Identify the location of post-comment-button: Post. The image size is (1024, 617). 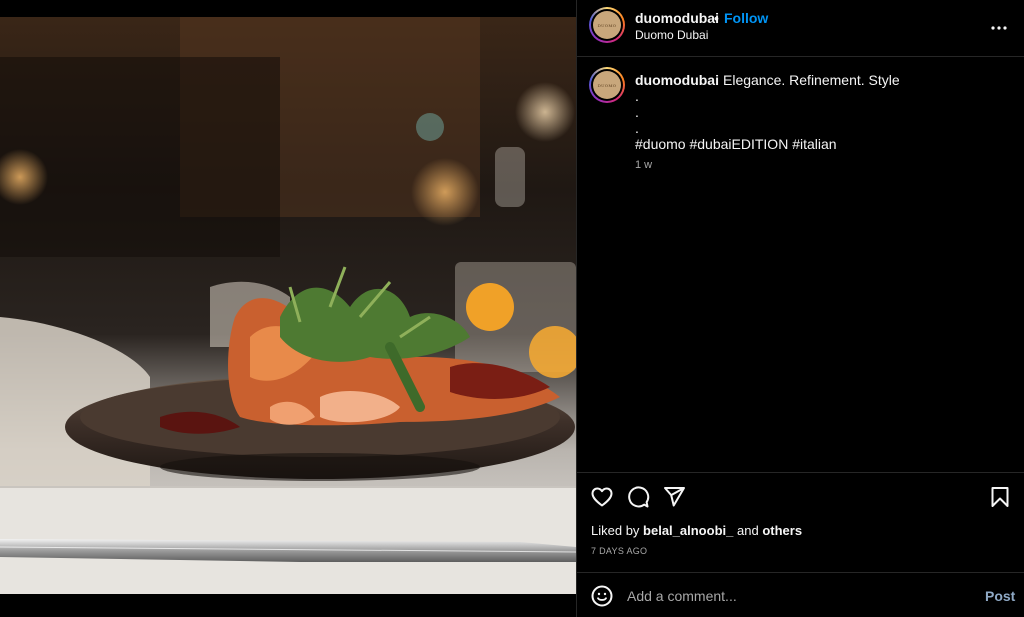
(1000, 596).